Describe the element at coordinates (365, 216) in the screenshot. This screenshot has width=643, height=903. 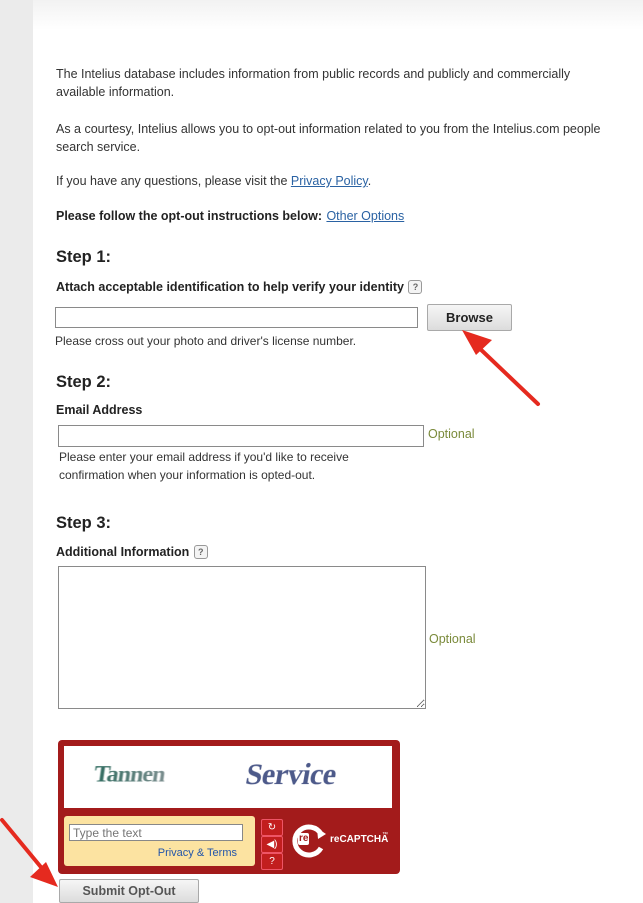
I see `other-options-link: Other Options` at that location.